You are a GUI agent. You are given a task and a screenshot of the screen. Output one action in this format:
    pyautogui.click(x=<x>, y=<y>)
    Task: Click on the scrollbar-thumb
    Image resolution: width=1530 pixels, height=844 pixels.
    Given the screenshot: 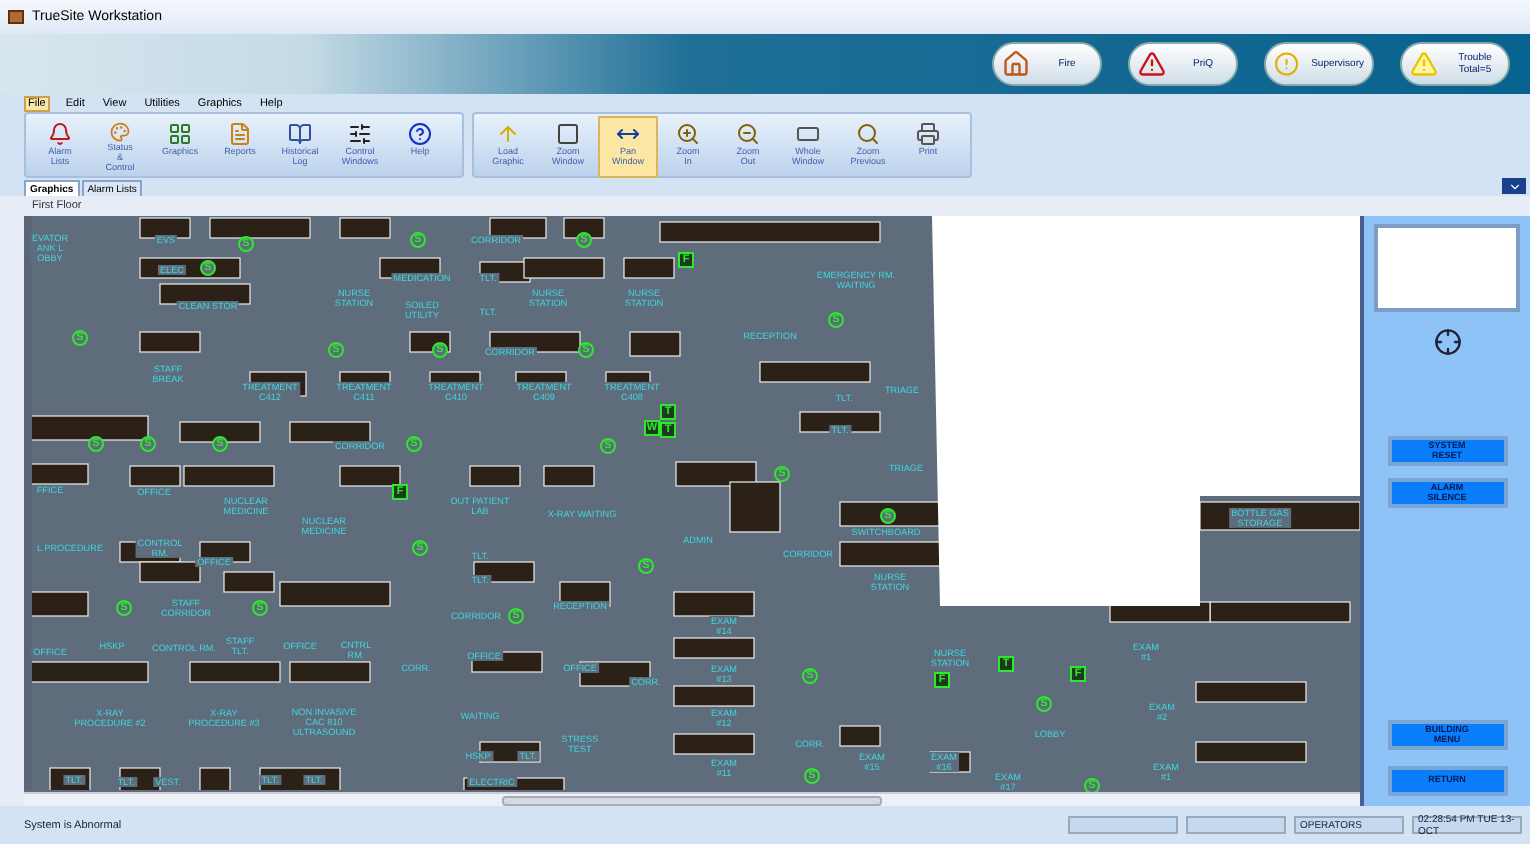 What is the action you would take?
    pyautogui.click(x=692, y=800)
    